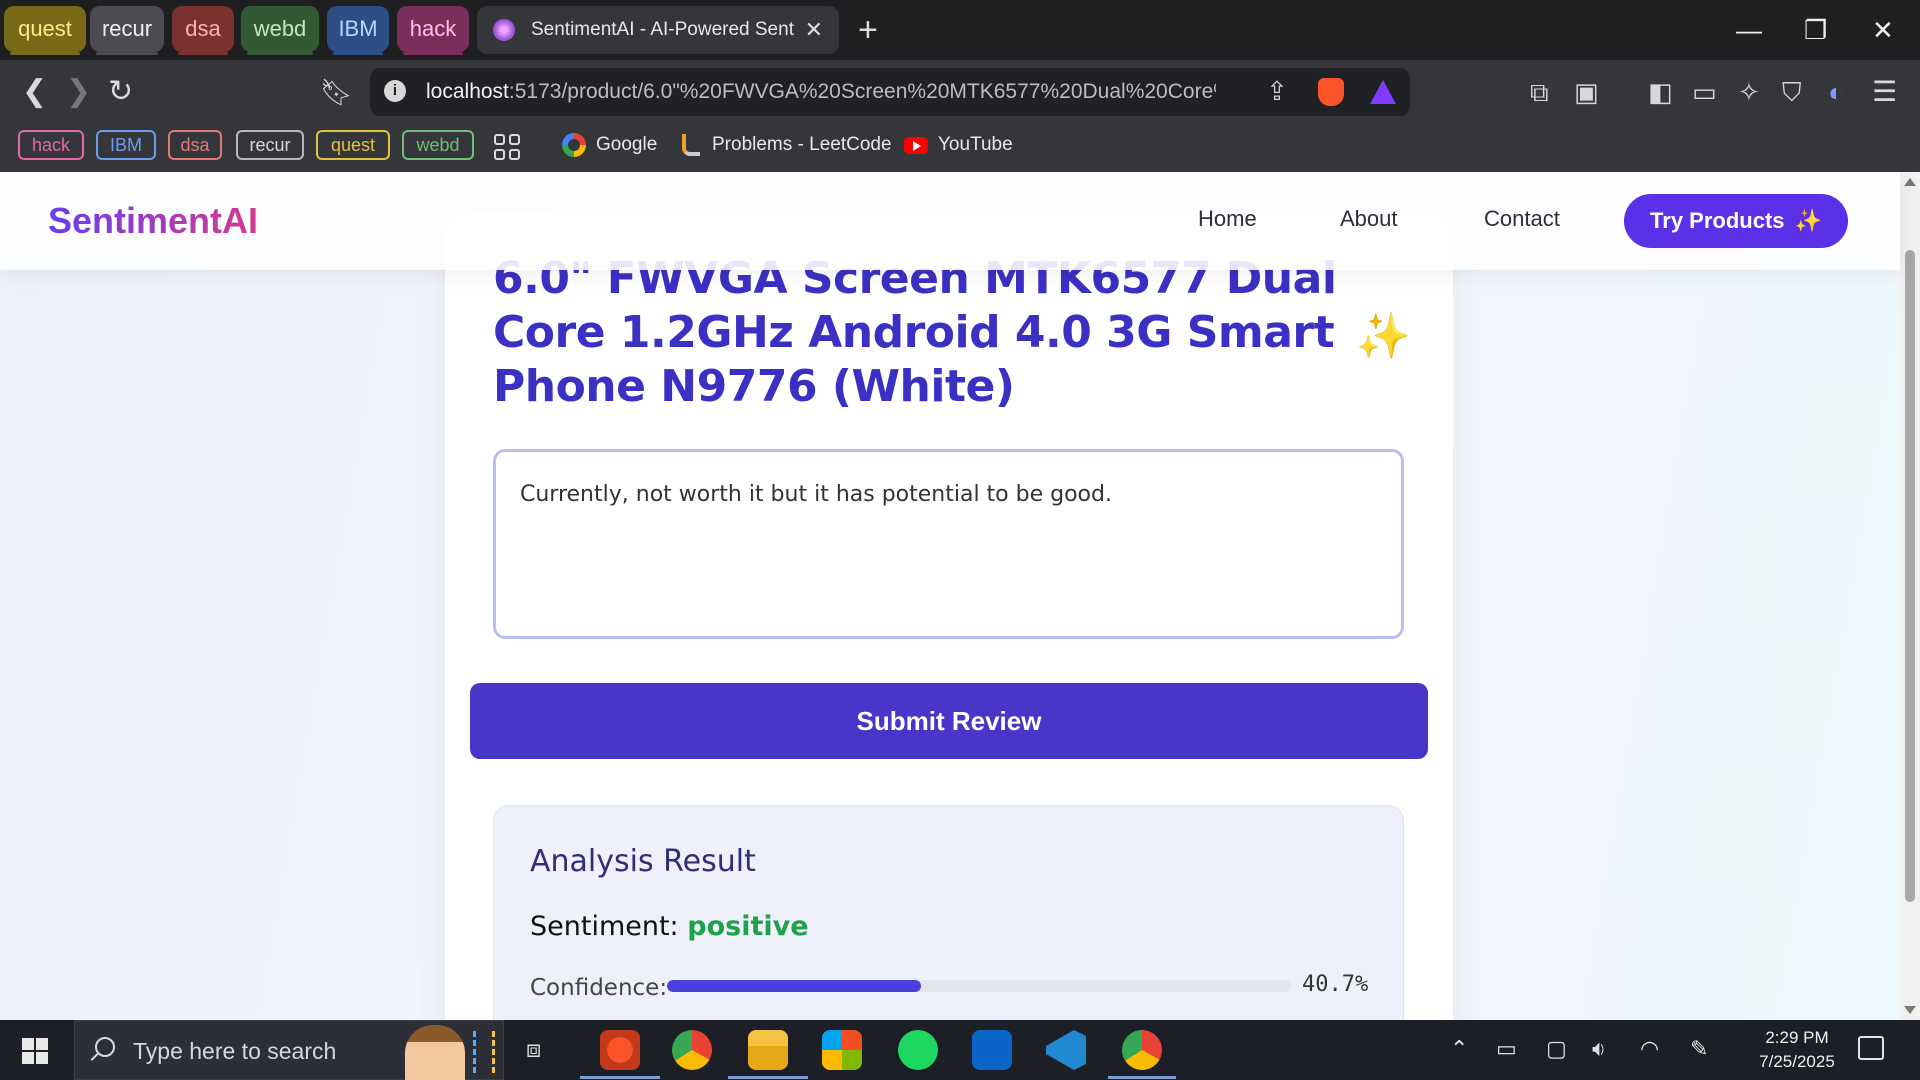  I want to click on youtube-icon, so click(916, 145).